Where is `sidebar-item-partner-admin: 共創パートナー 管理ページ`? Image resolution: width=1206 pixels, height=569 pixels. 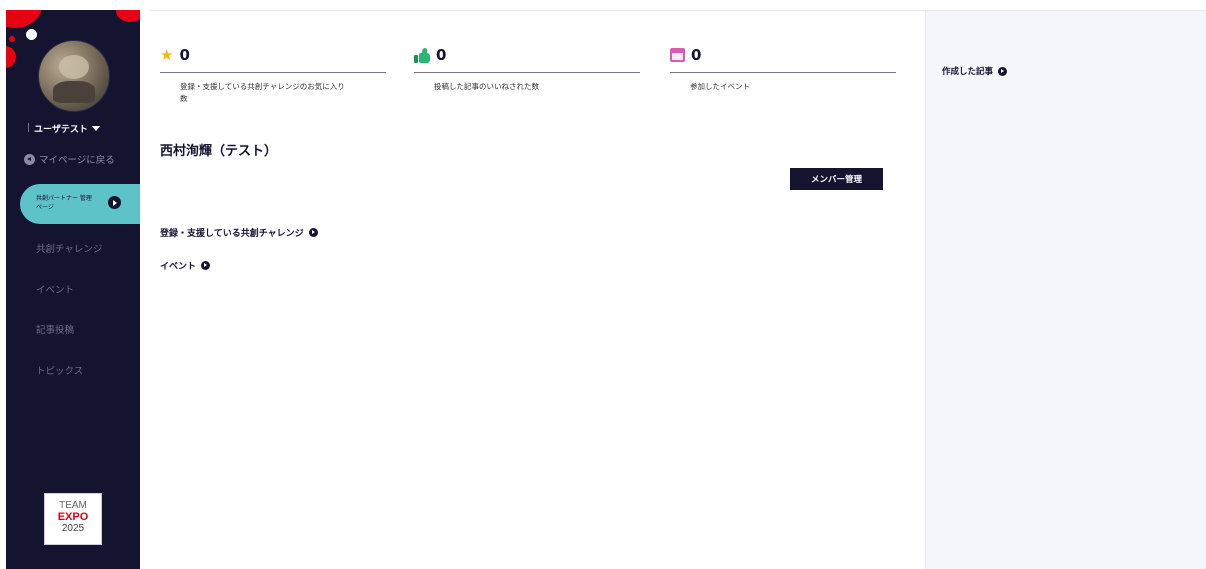 sidebar-item-partner-admin: 共創パートナー 管理ページ is located at coordinates (80, 204).